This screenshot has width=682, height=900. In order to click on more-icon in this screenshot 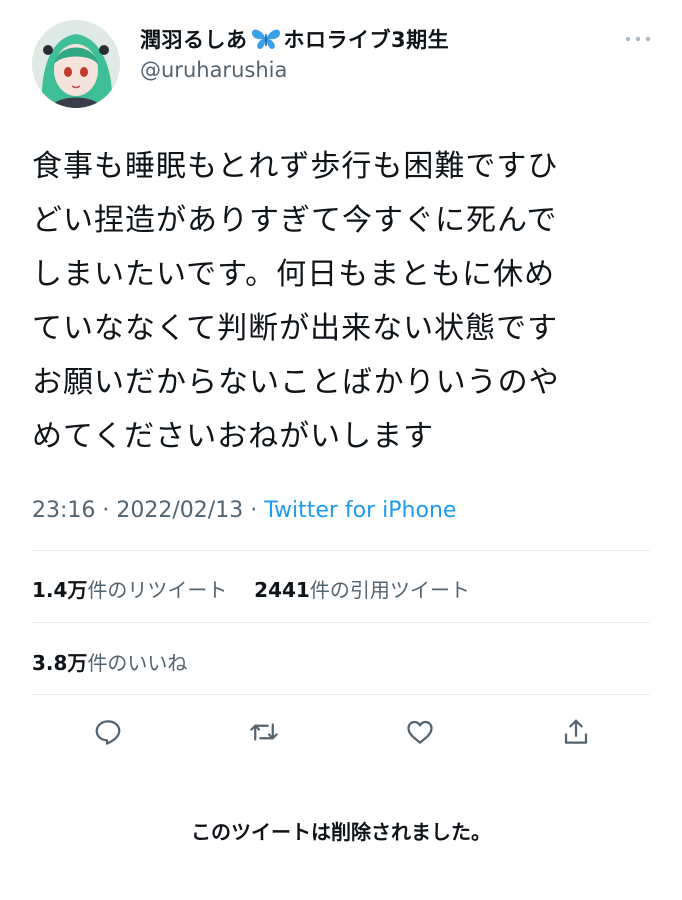, I will do `click(638, 36)`.